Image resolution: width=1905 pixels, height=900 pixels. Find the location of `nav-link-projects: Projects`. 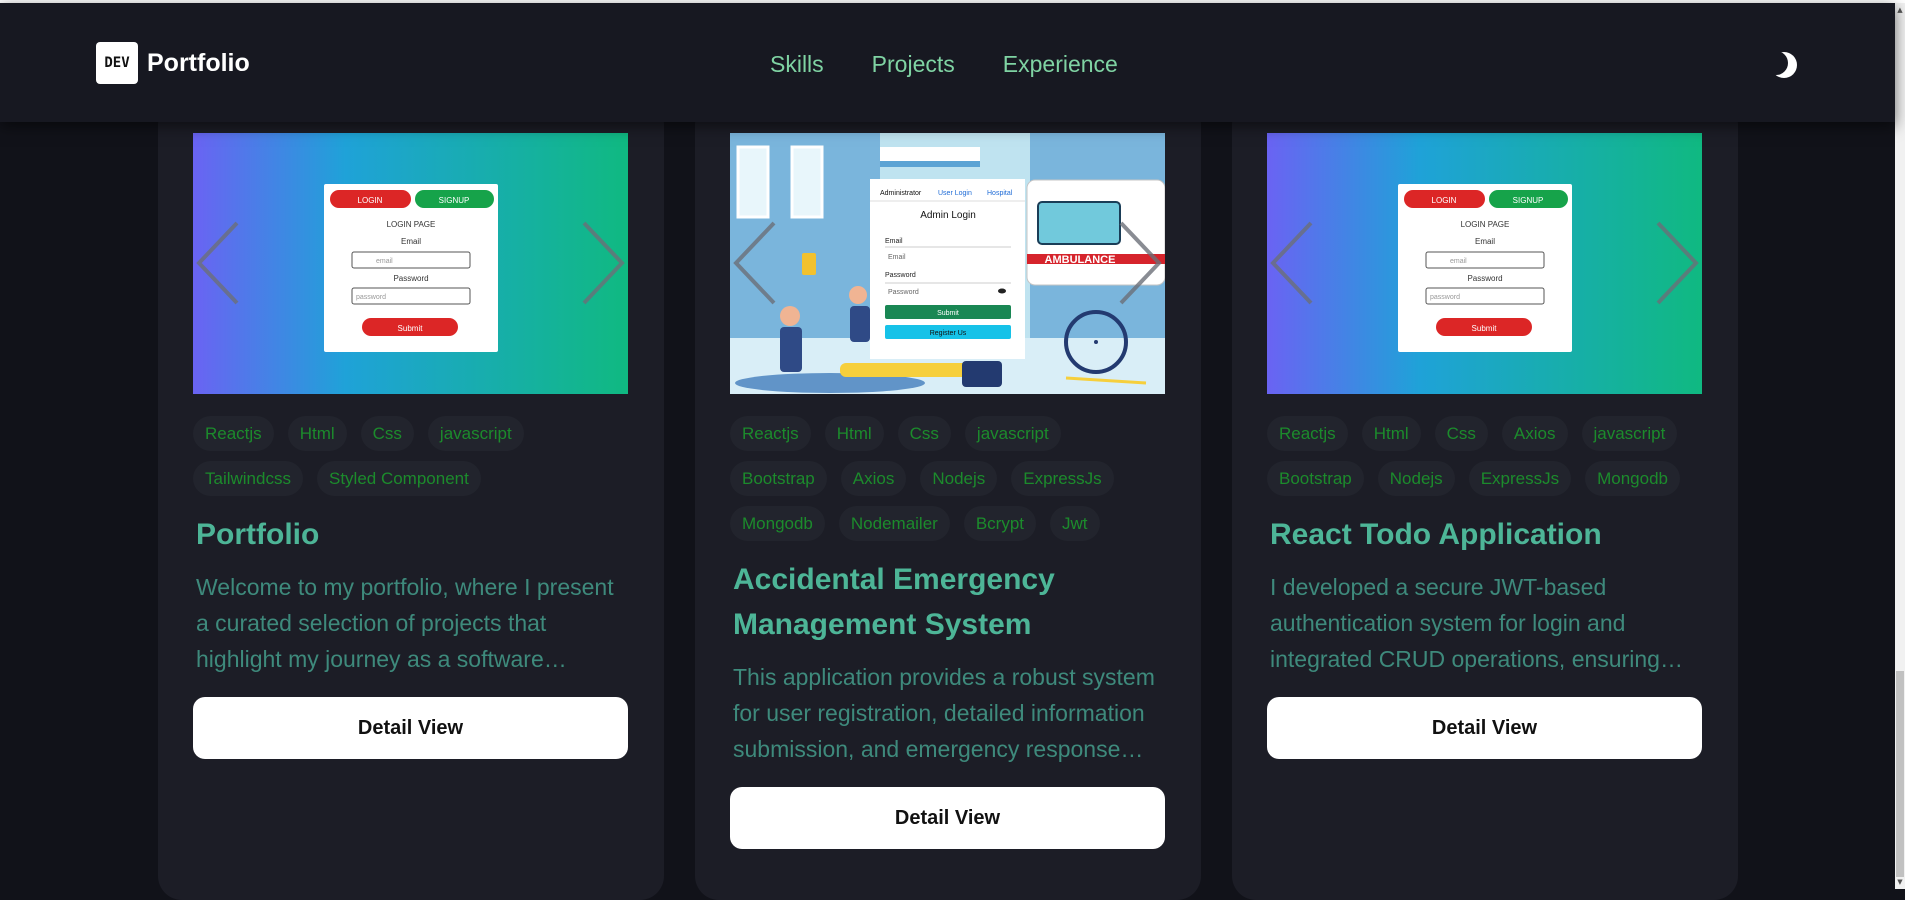

nav-link-projects: Projects is located at coordinates (913, 64).